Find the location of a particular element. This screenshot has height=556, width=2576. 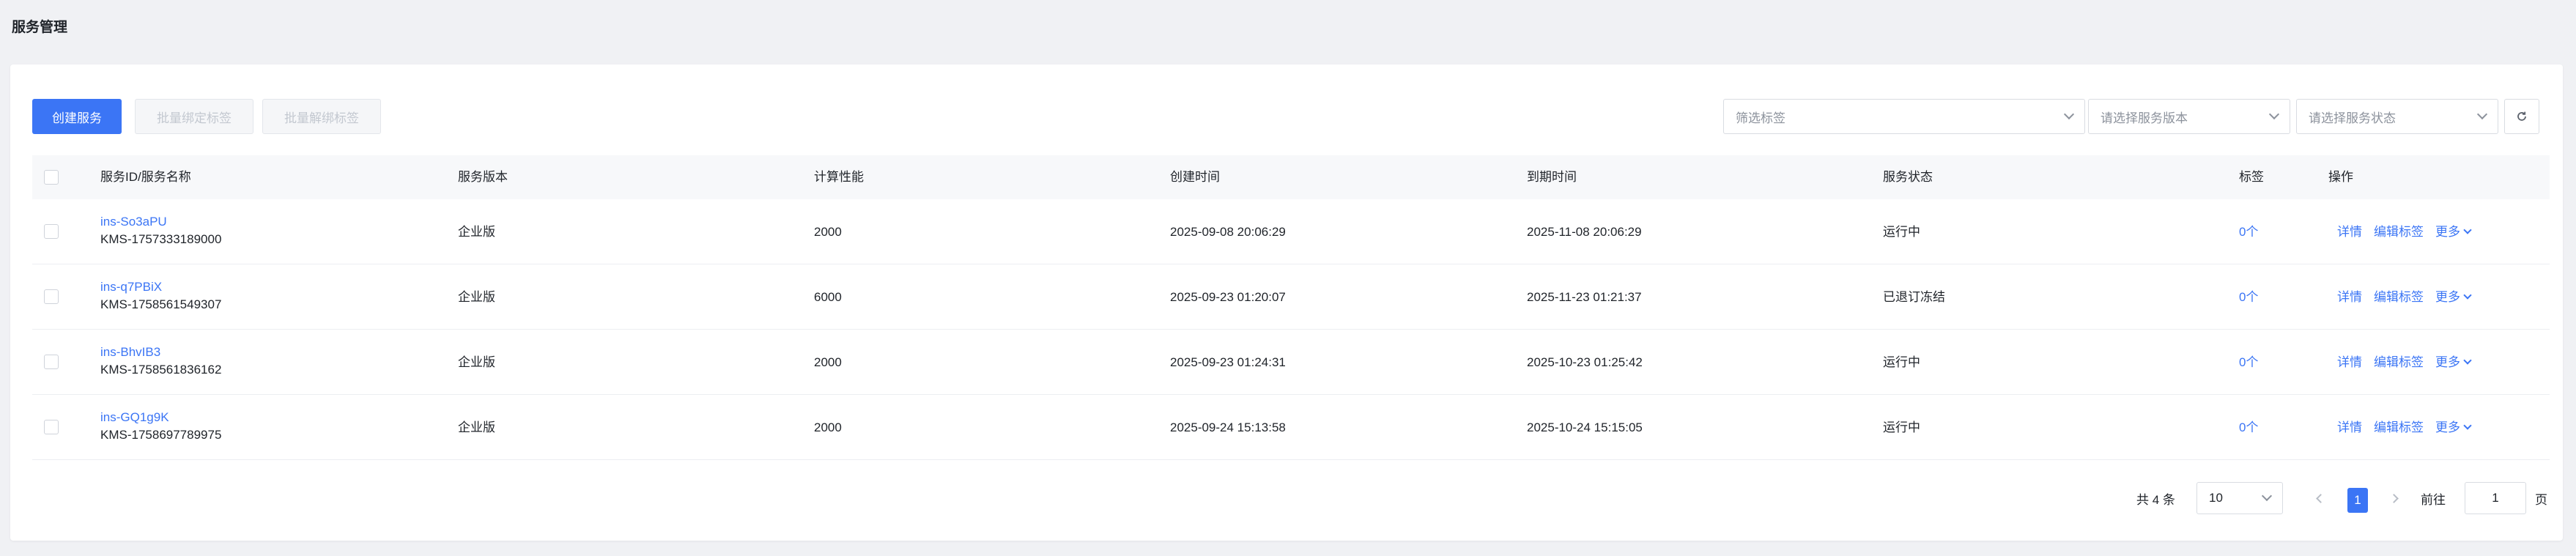

expires-cell: 2025-10-23 01:25:42 is located at coordinates (1585, 362).